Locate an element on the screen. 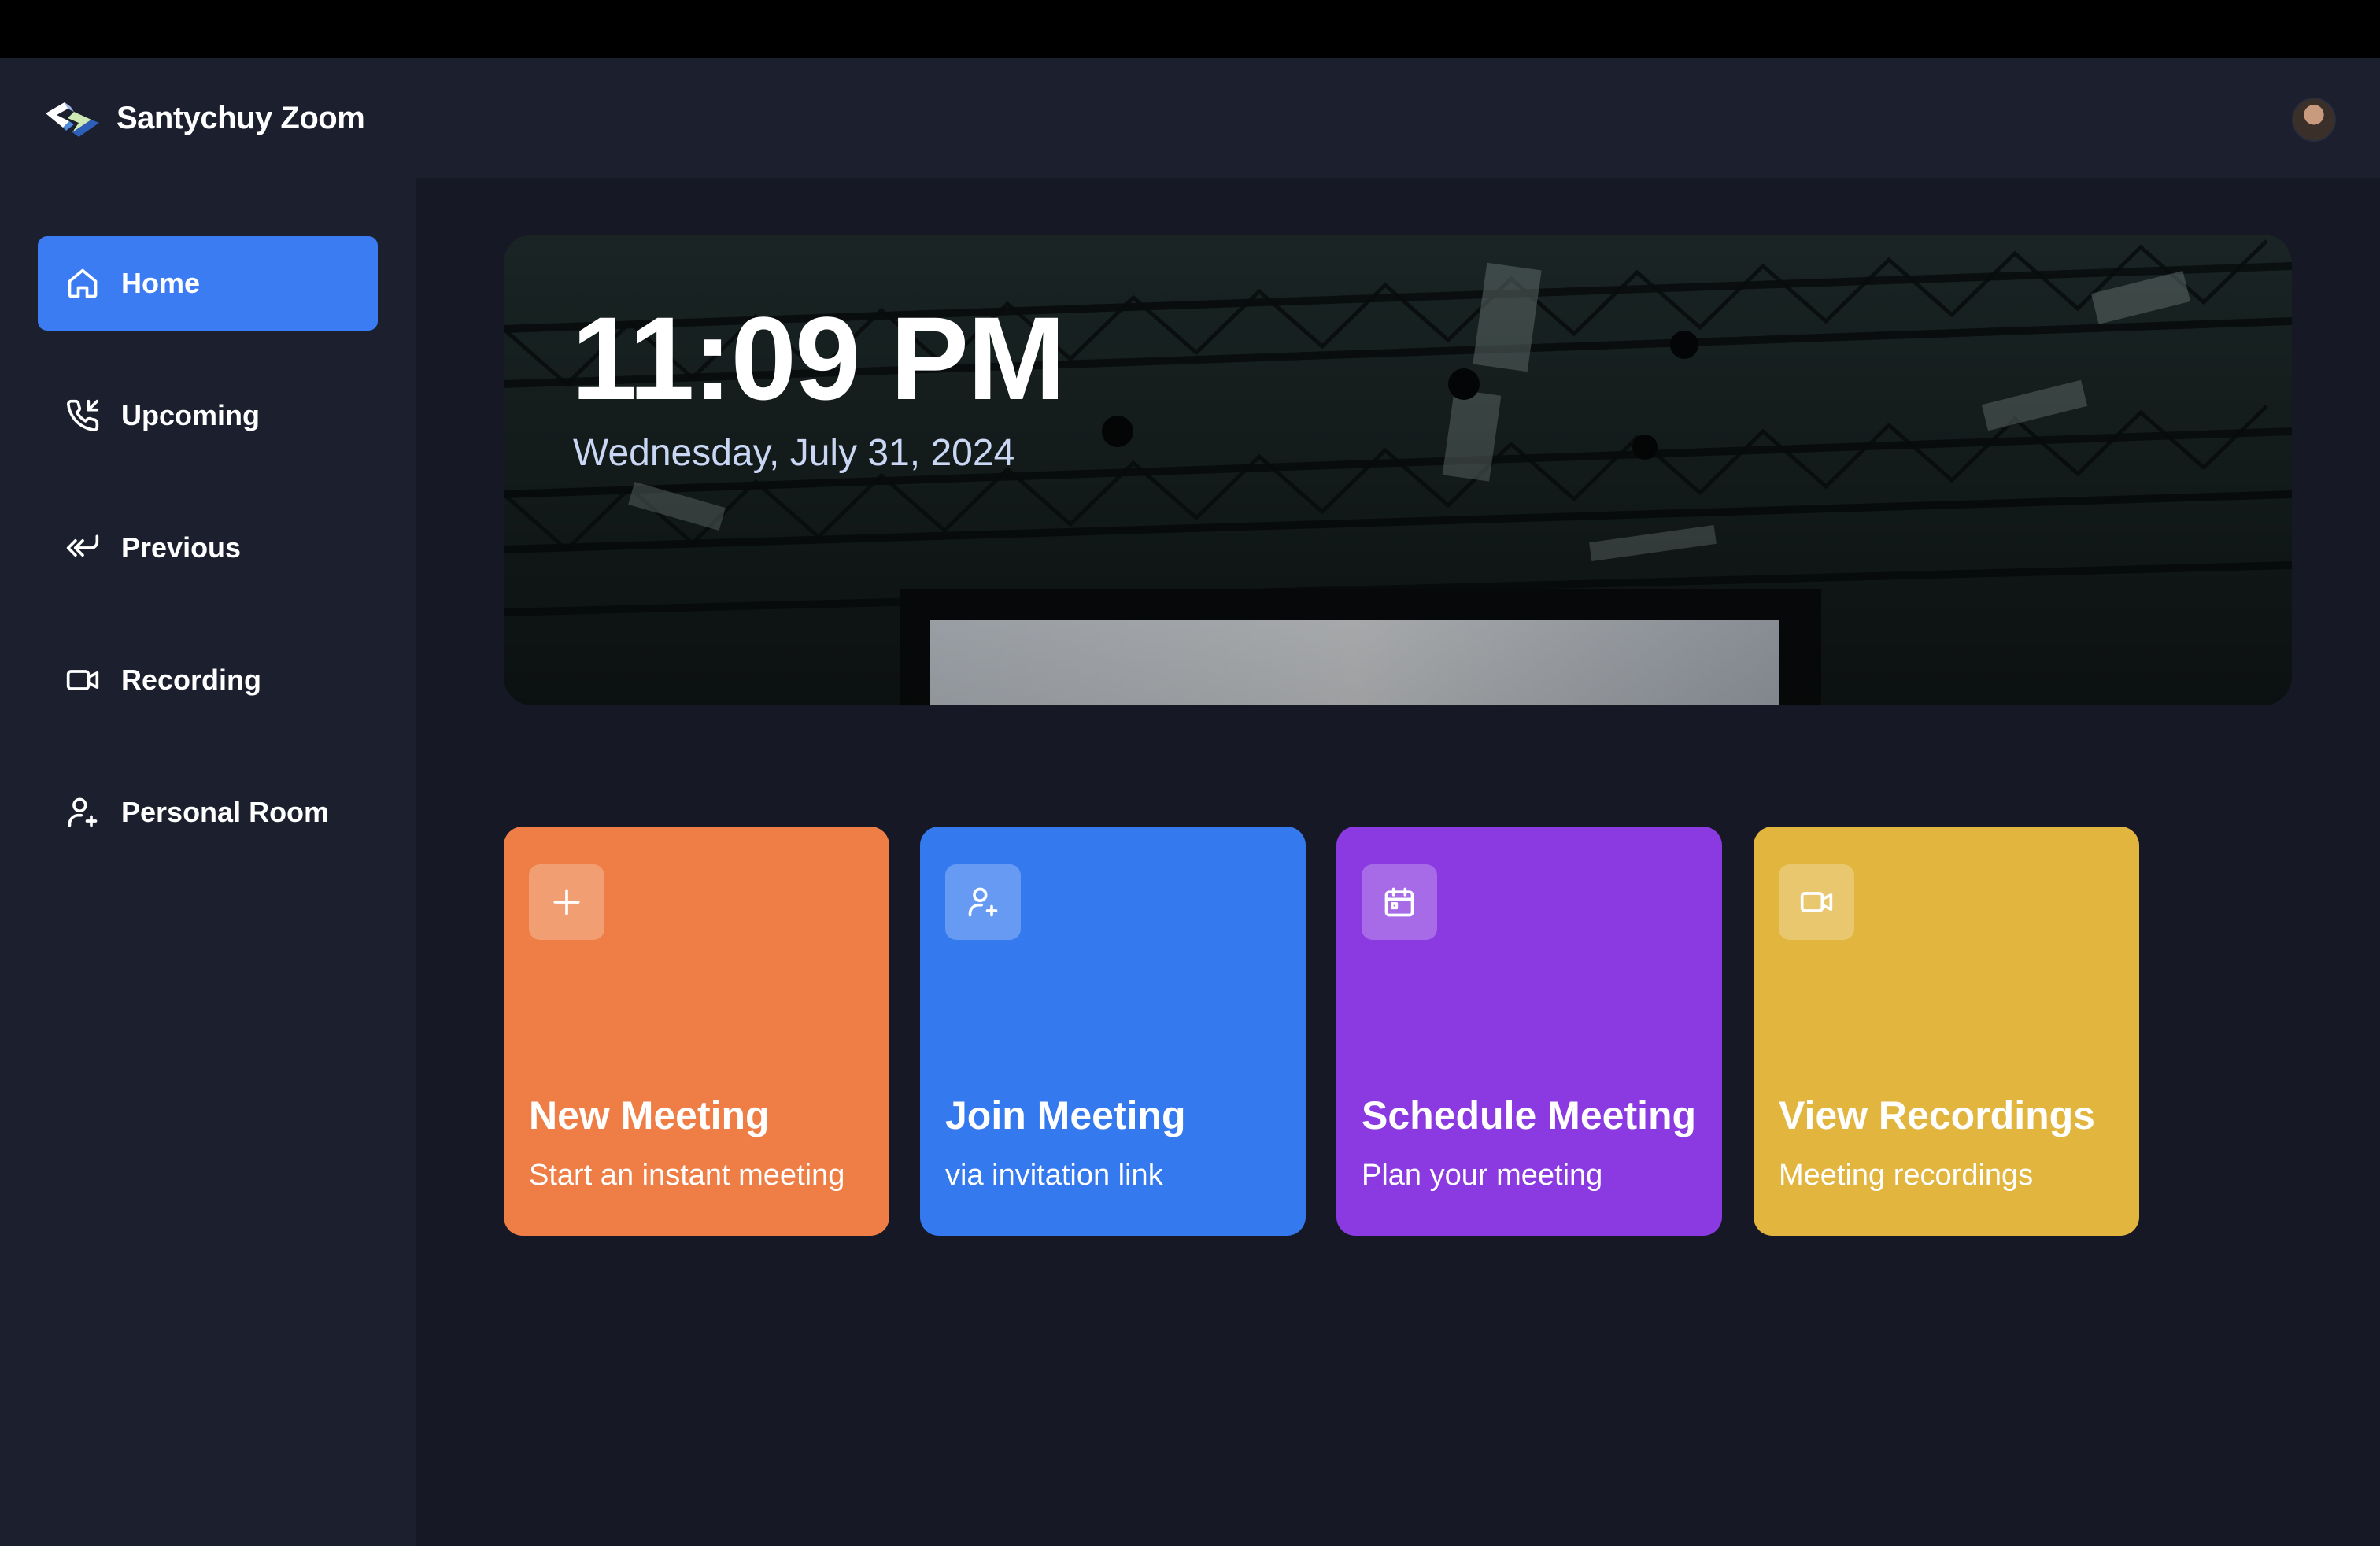 This screenshot has height=1546, width=2380. schedule-meeting-card: Schedule Meeting Plan your meeting is located at coordinates (1529, 1031).